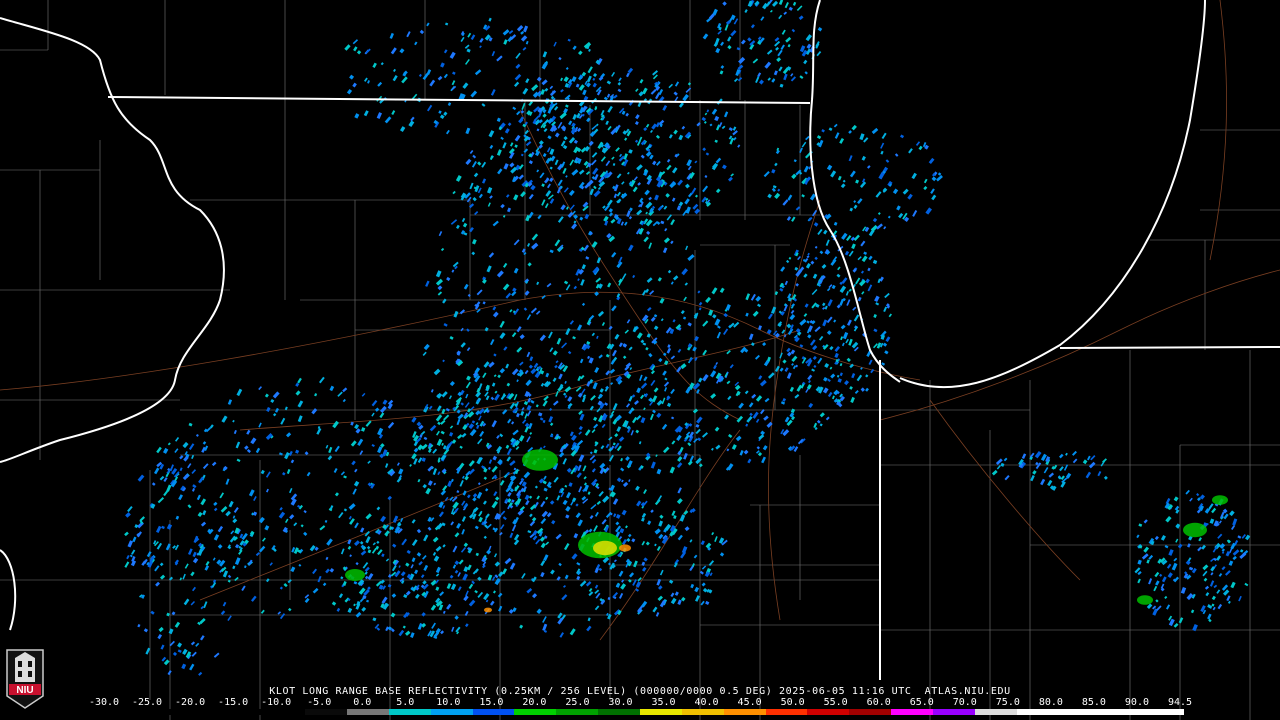 This screenshot has height=720, width=1280. What do you see at coordinates (534, 702) in the screenshot?
I see `colorbar-tick: 20.0` at bounding box center [534, 702].